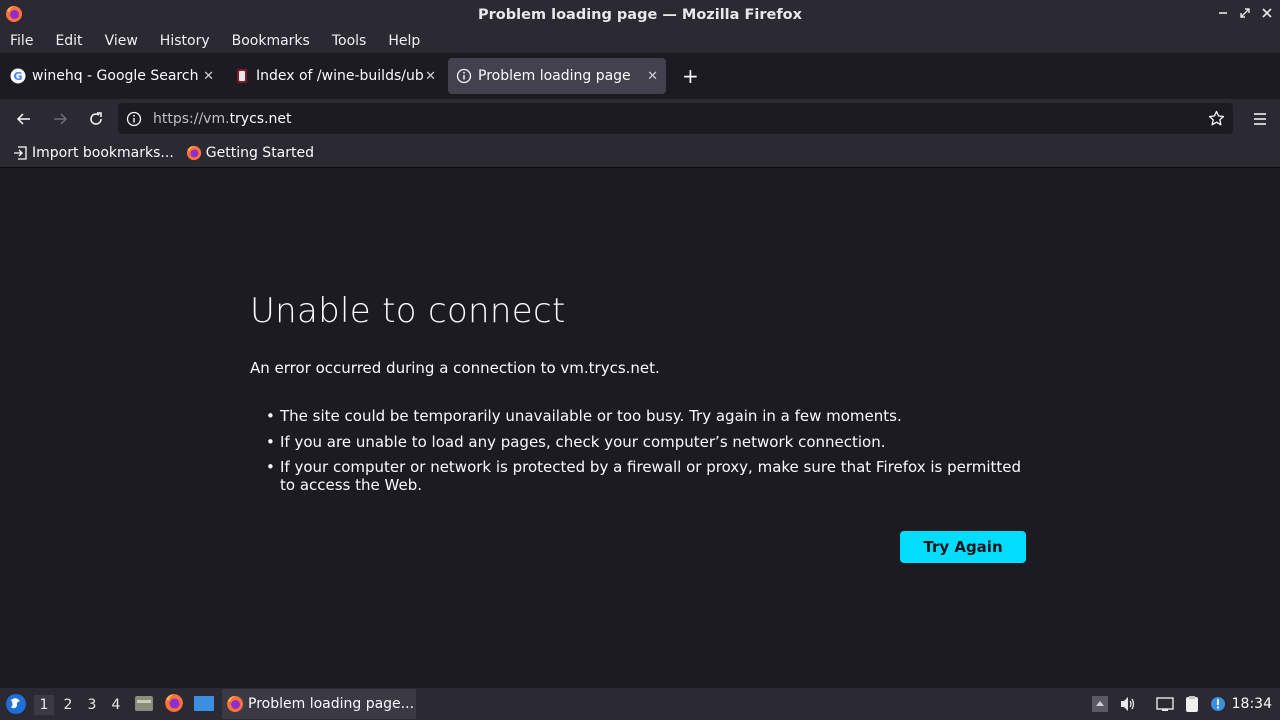  I want to click on volume-icon, so click(1128, 704).